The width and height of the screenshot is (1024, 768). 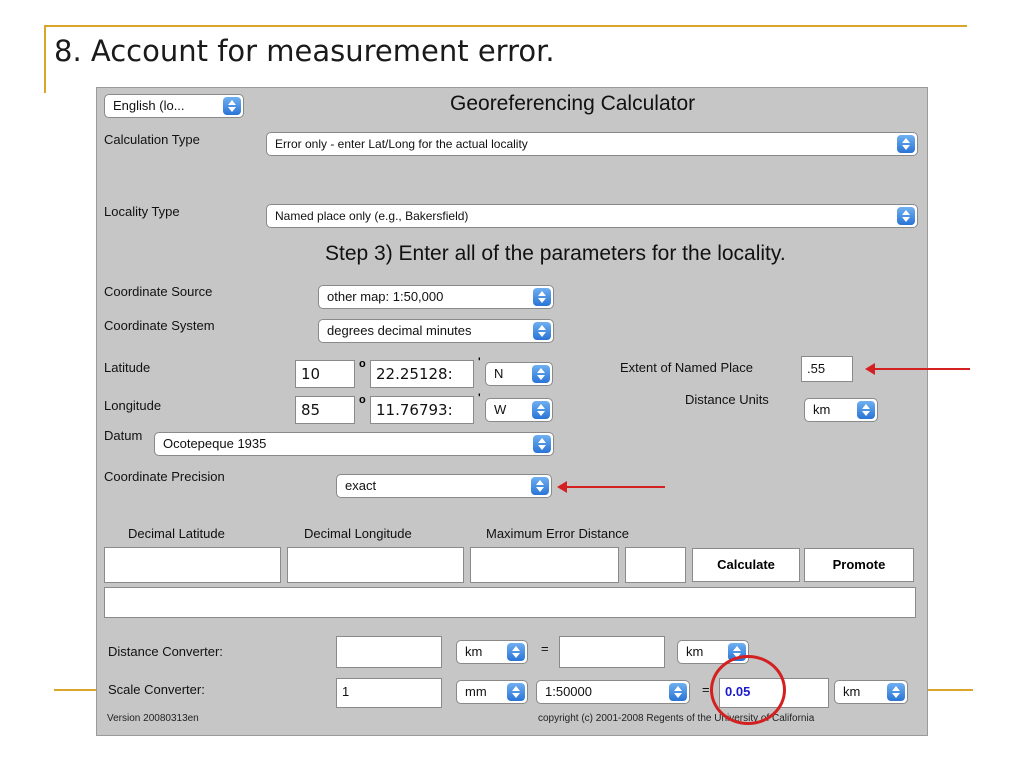 I want to click on latitude-label: Latitude, so click(x=127, y=367).